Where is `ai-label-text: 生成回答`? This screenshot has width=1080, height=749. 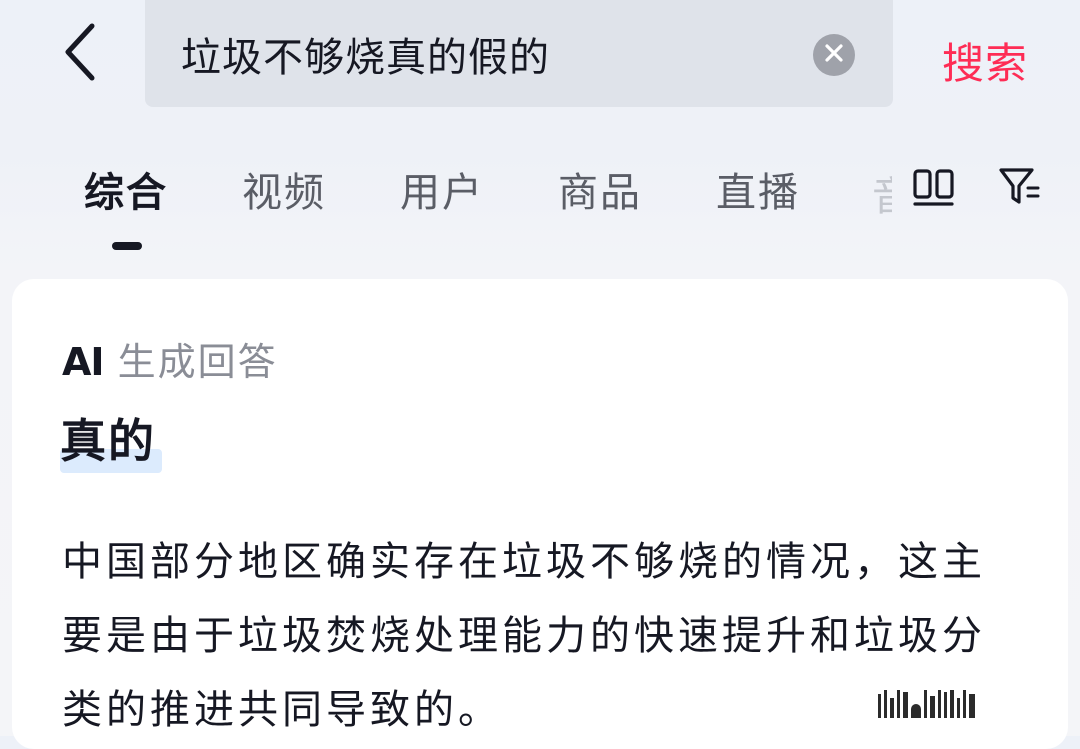 ai-label-text: 生成回答 is located at coordinates (197, 362).